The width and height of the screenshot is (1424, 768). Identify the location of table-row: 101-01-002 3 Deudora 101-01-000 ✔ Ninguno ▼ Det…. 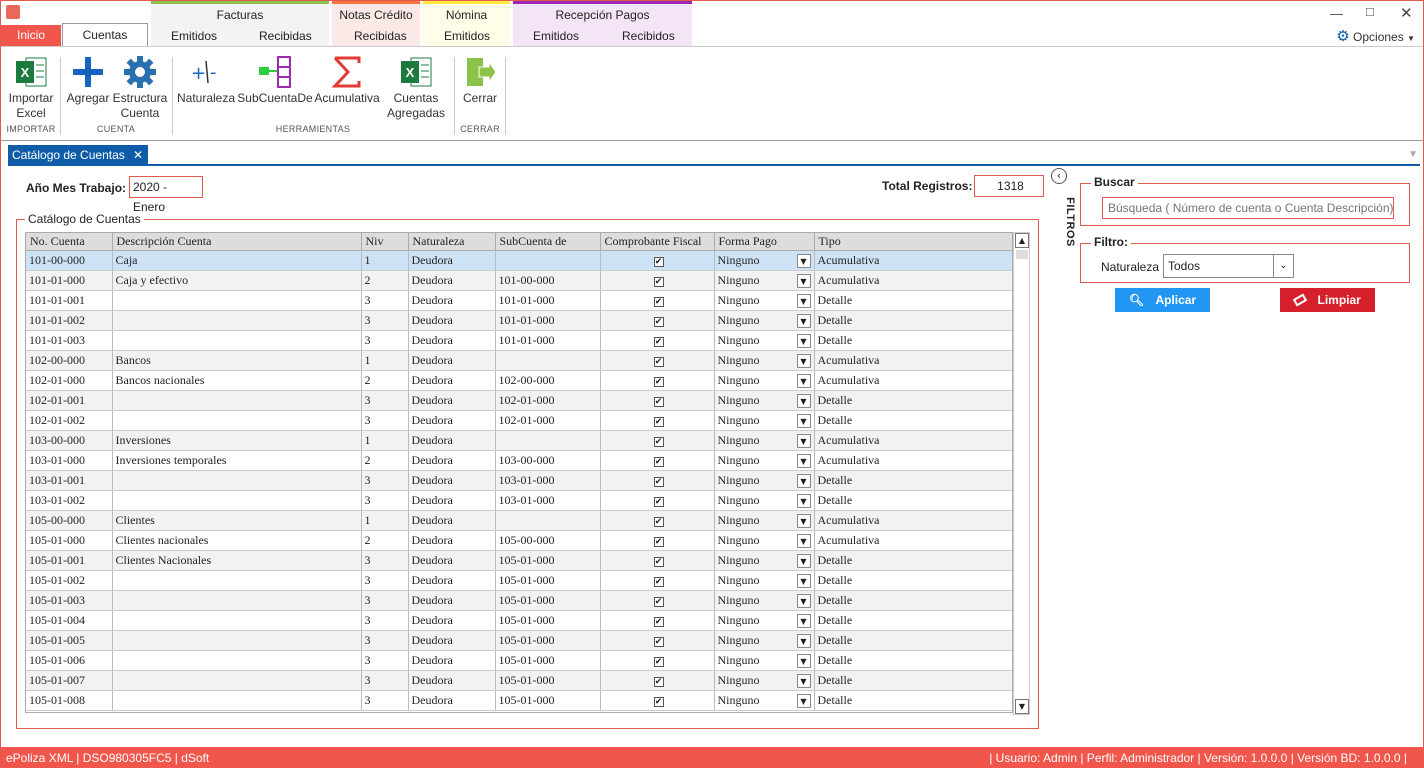
(519, 320).